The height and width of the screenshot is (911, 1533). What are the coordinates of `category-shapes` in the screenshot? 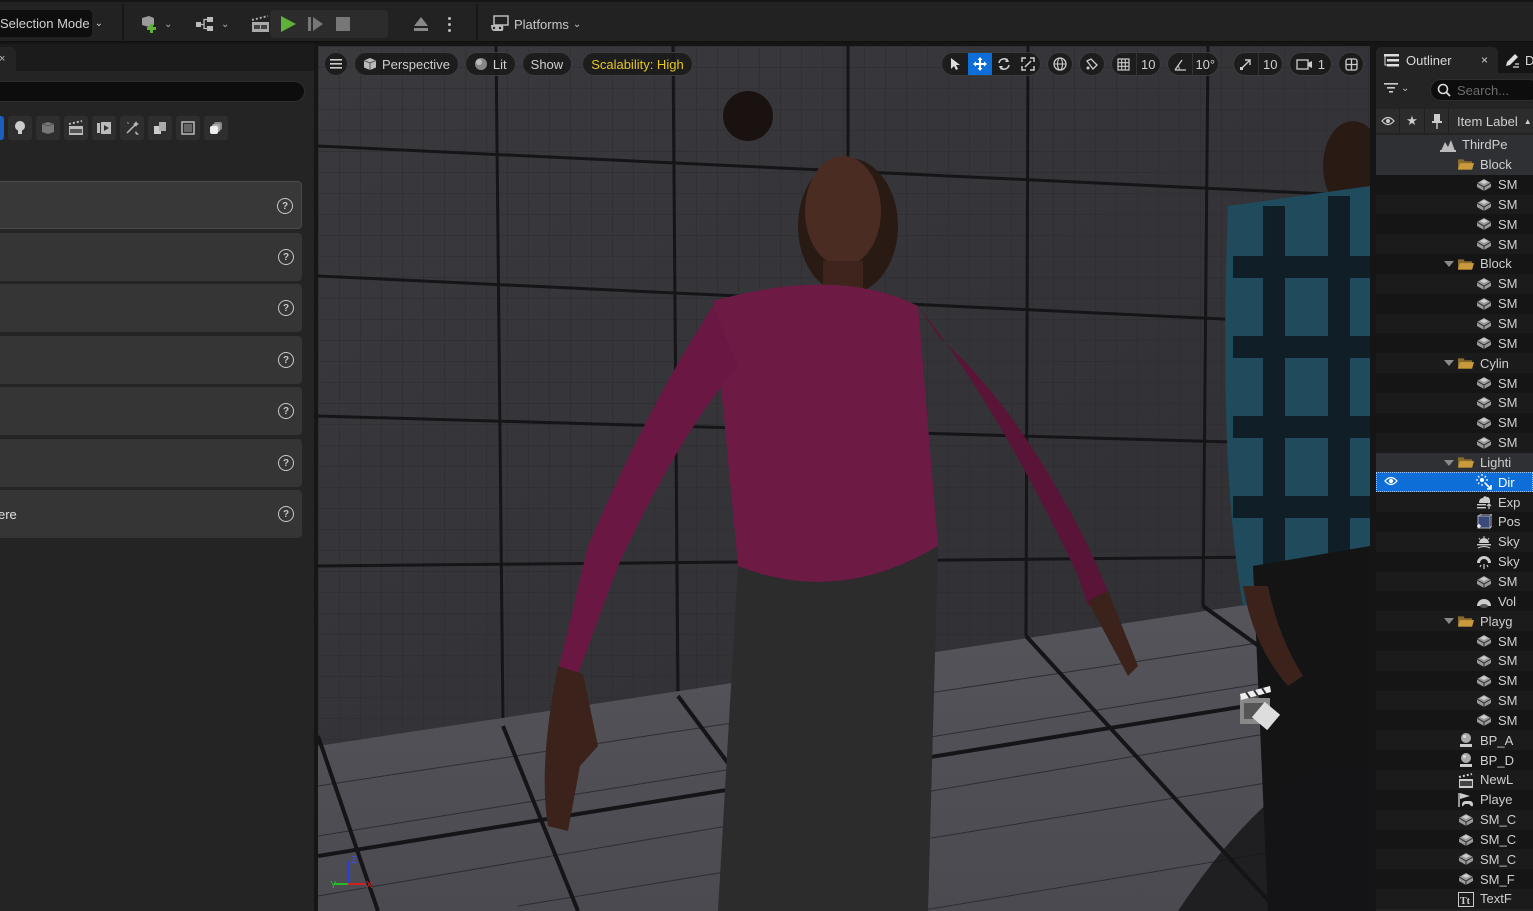 It's located at (48, 128).